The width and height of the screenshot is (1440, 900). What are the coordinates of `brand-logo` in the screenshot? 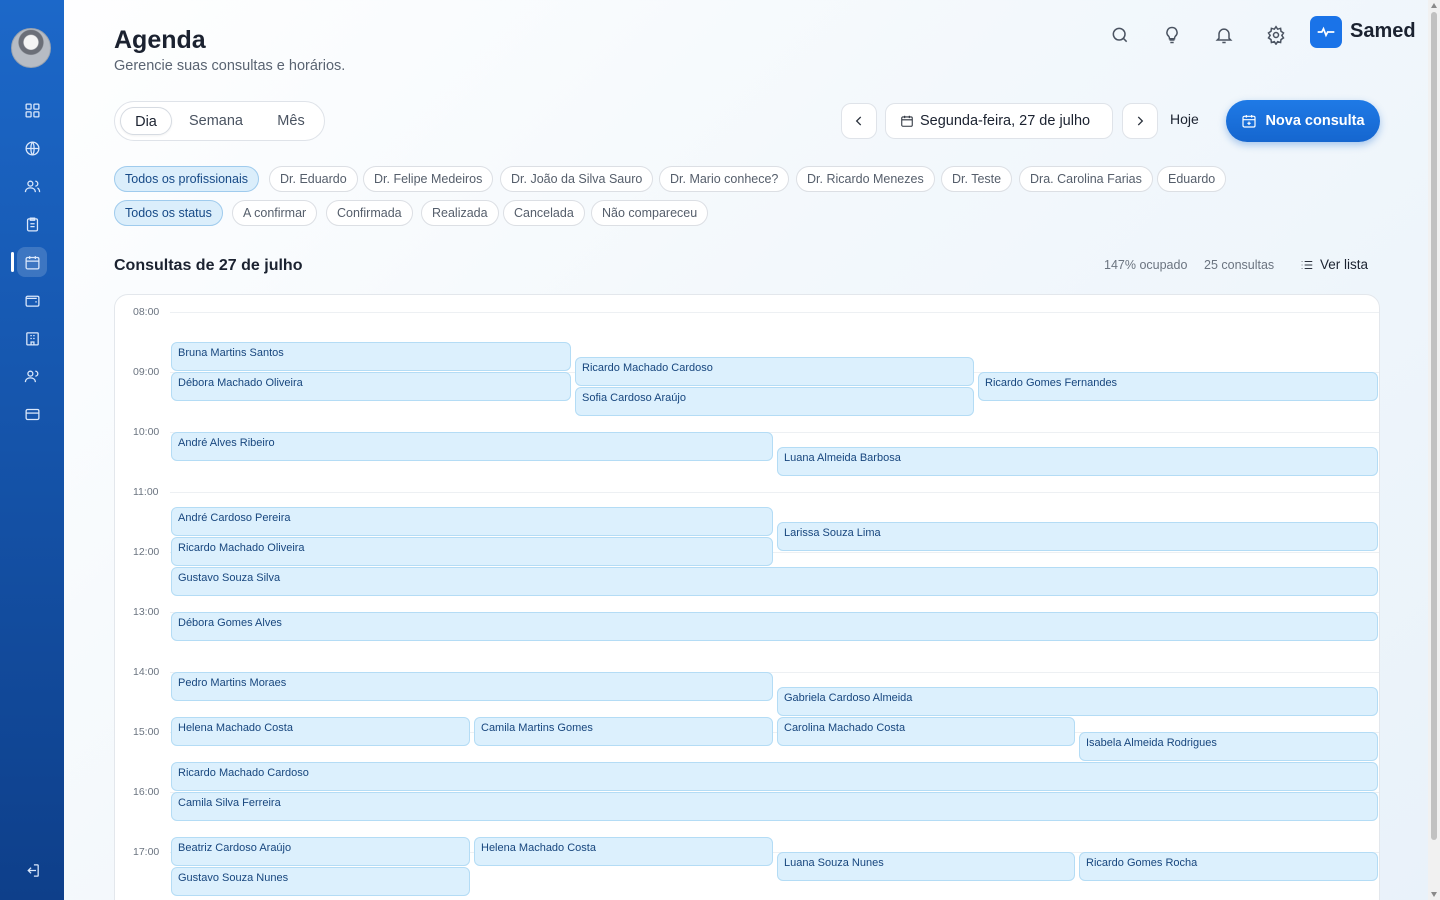 It's located at (1326, 32).